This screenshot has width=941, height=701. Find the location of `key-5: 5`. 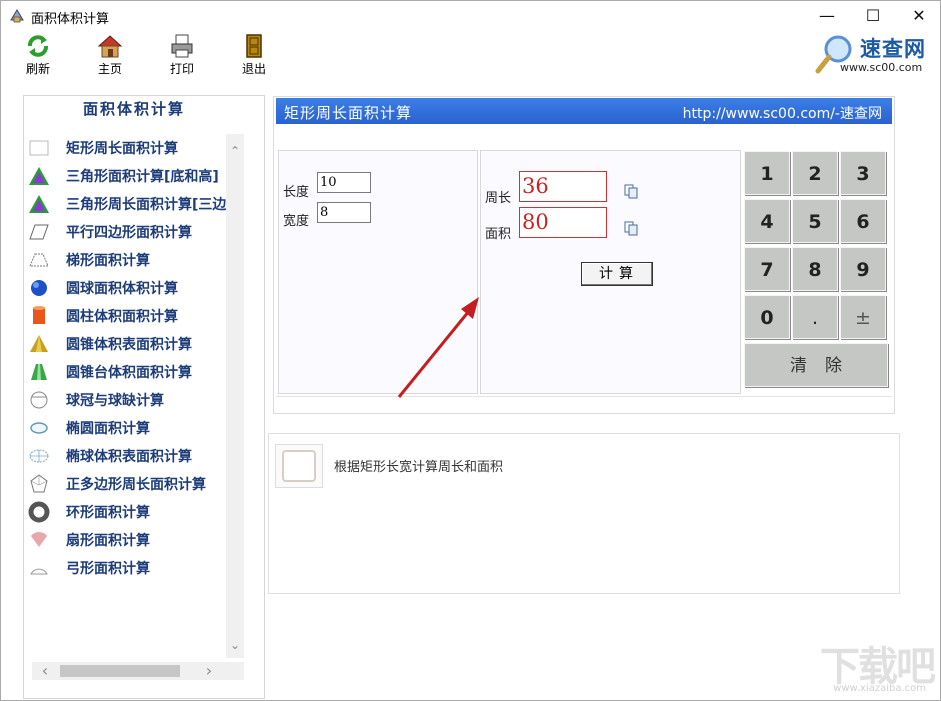

key-5: 5 is located at coordinates (815, 221).